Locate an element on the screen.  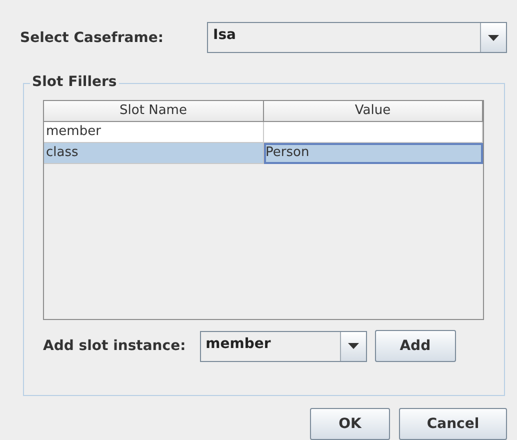
column-header: Value is located at coordinates (373, 111).